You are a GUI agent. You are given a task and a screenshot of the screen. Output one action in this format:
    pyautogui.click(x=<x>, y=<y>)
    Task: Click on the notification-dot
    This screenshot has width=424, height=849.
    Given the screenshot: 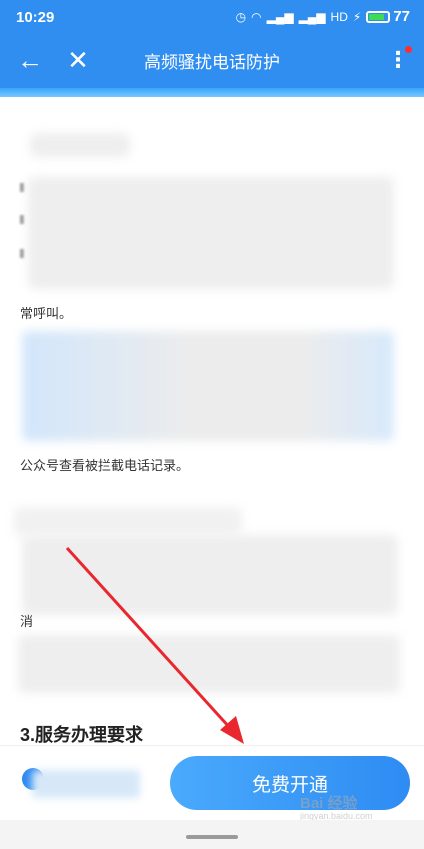 What is the action you would take?
    pyautogui.click(x=408, y=49)
    